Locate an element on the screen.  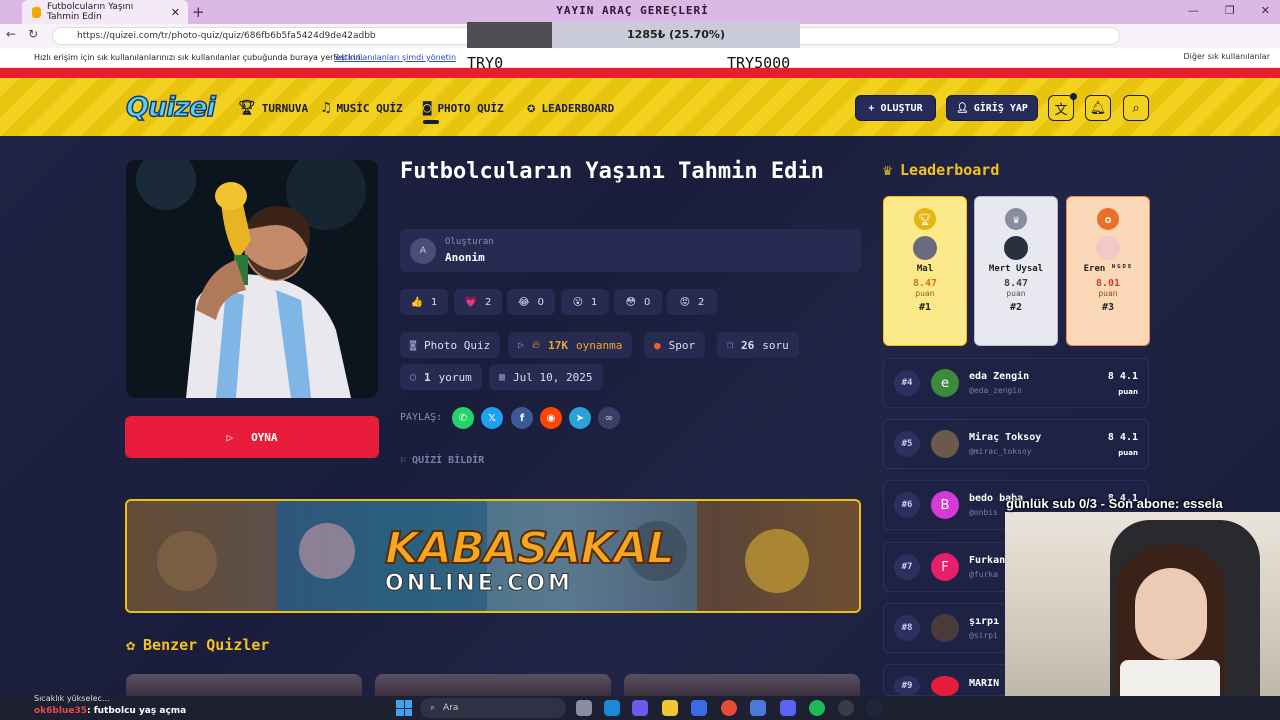
back-icon: ← is located at coordinates (11, 34).